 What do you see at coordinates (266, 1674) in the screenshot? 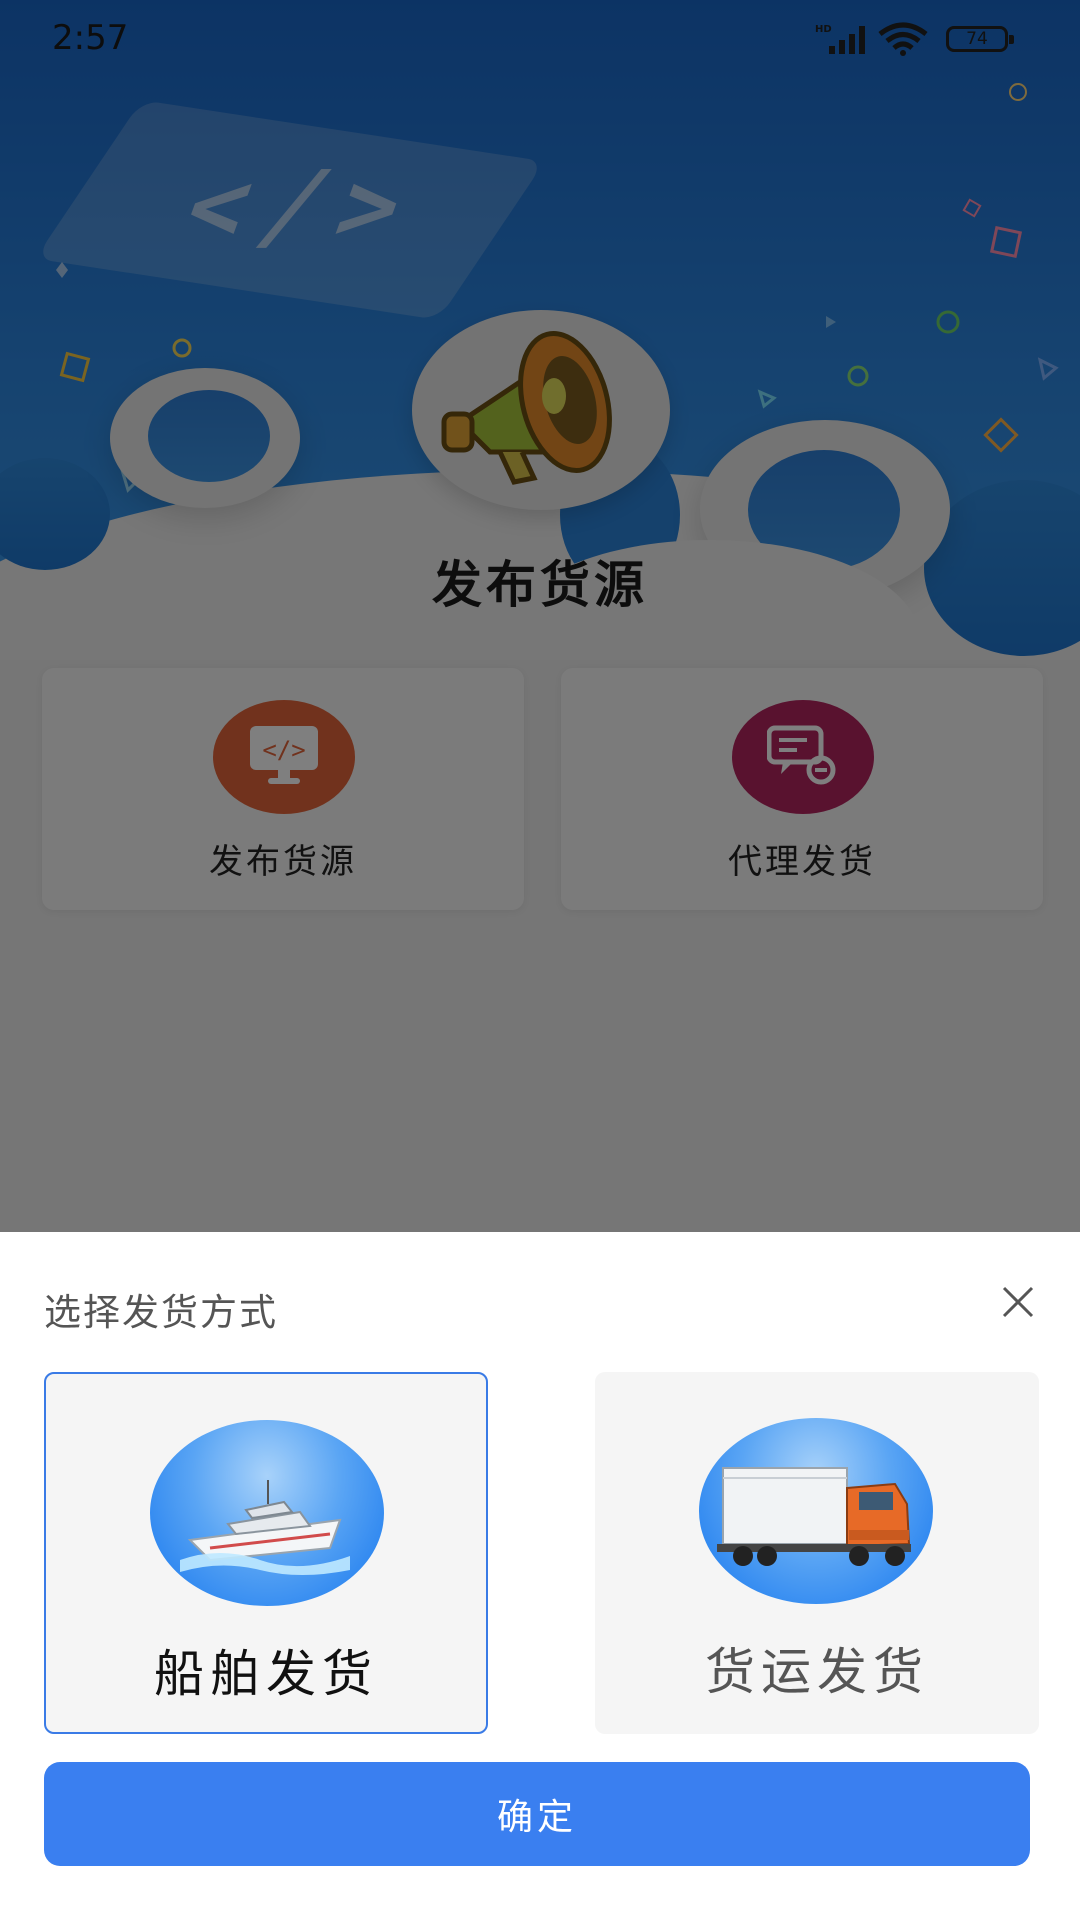
I see `ship-option-label: 船舶发货` at bounding box center [266, 1674].